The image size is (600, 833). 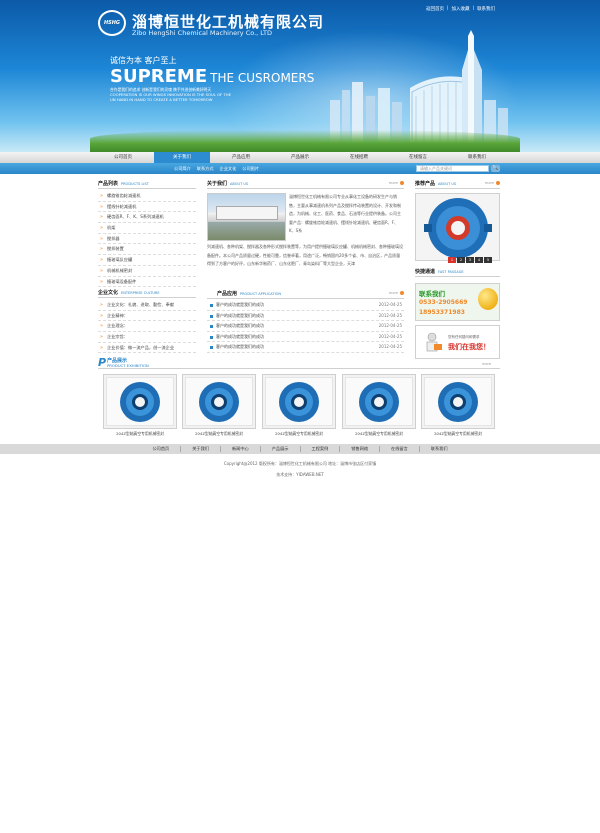 I want to click on application-title-en: PRODUCT APPLICATION, so click(x=260, y=294).